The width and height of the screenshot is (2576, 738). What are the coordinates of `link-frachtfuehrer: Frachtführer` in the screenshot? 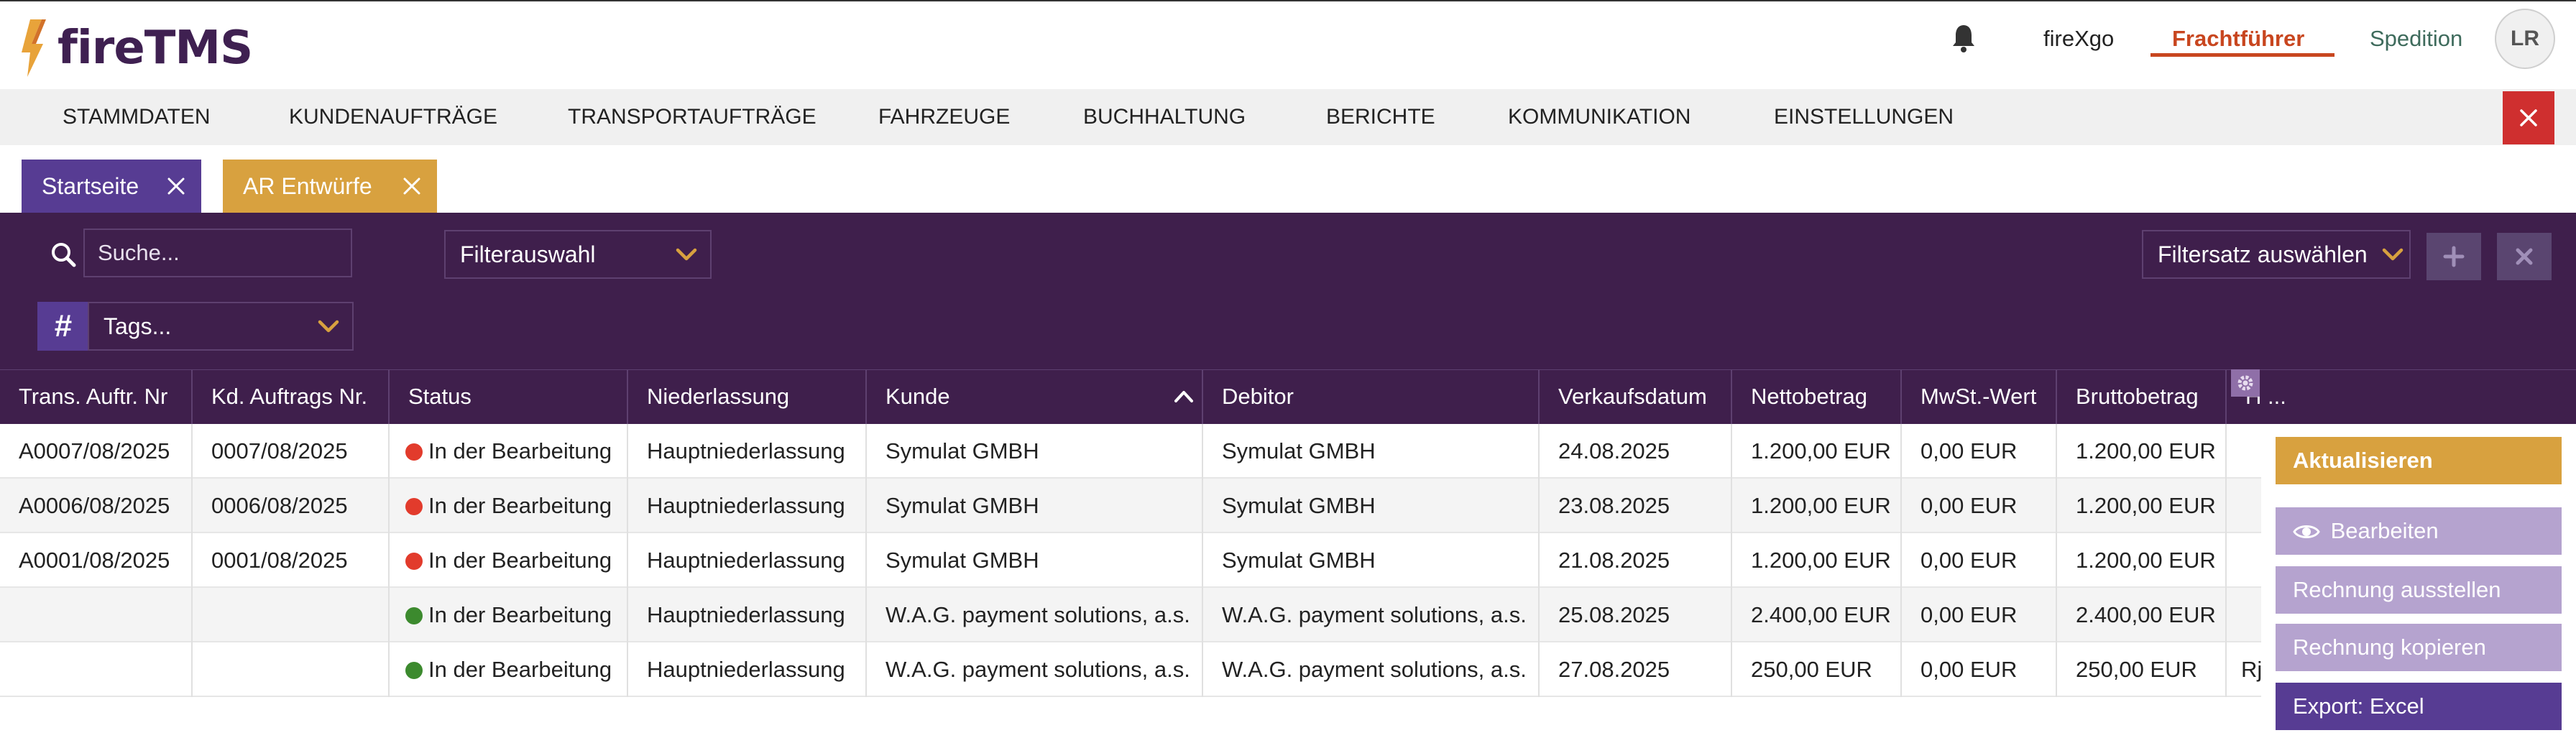 It's located at (2238, 39).